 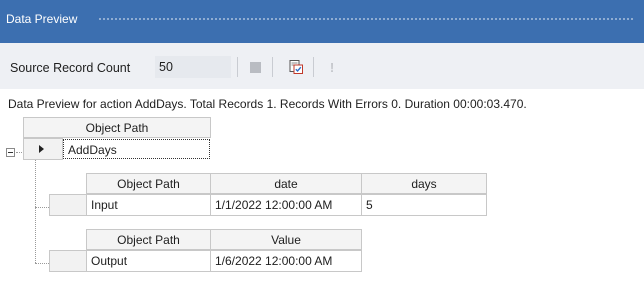 I want to click on collapse-icon, so click(x=10, y=152).